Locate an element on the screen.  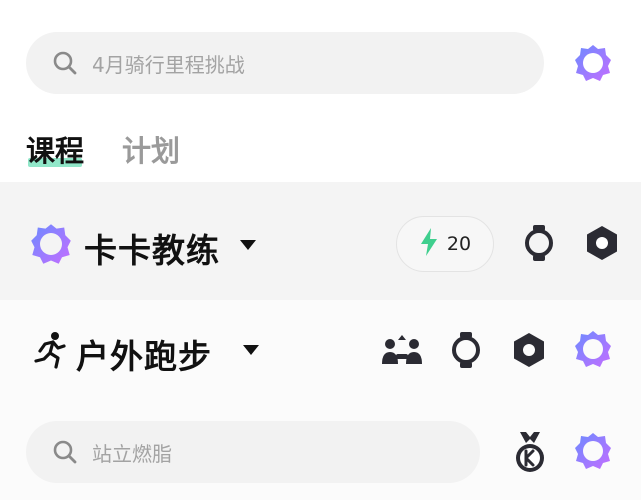
search-placeholder: 4月骑行里程挑战 is located at coordinates (168, 64).